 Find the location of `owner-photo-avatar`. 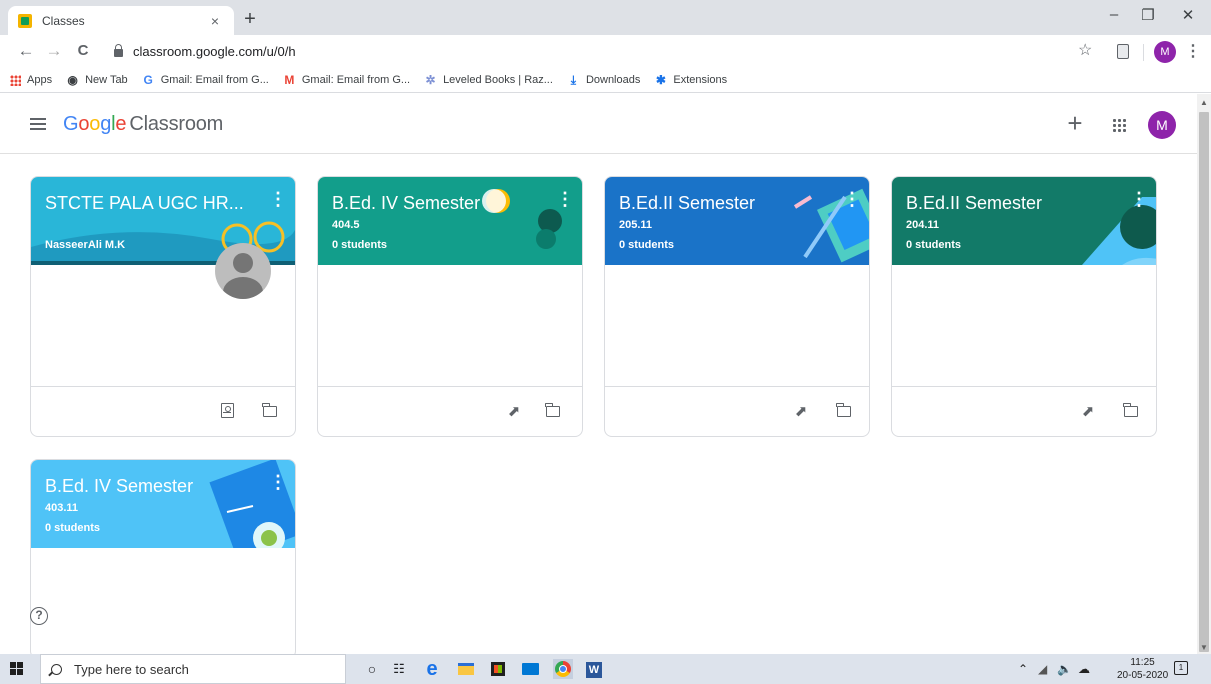

owner-photo-avatar is located at coordinates (243, 271).